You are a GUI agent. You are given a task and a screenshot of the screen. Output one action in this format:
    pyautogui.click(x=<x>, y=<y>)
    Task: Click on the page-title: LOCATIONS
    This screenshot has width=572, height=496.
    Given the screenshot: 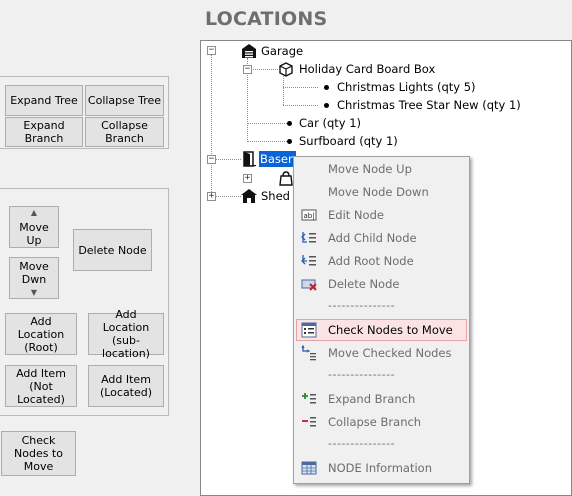 What is the action you would take?
    pyautogui.click(x=266, y=19)
    